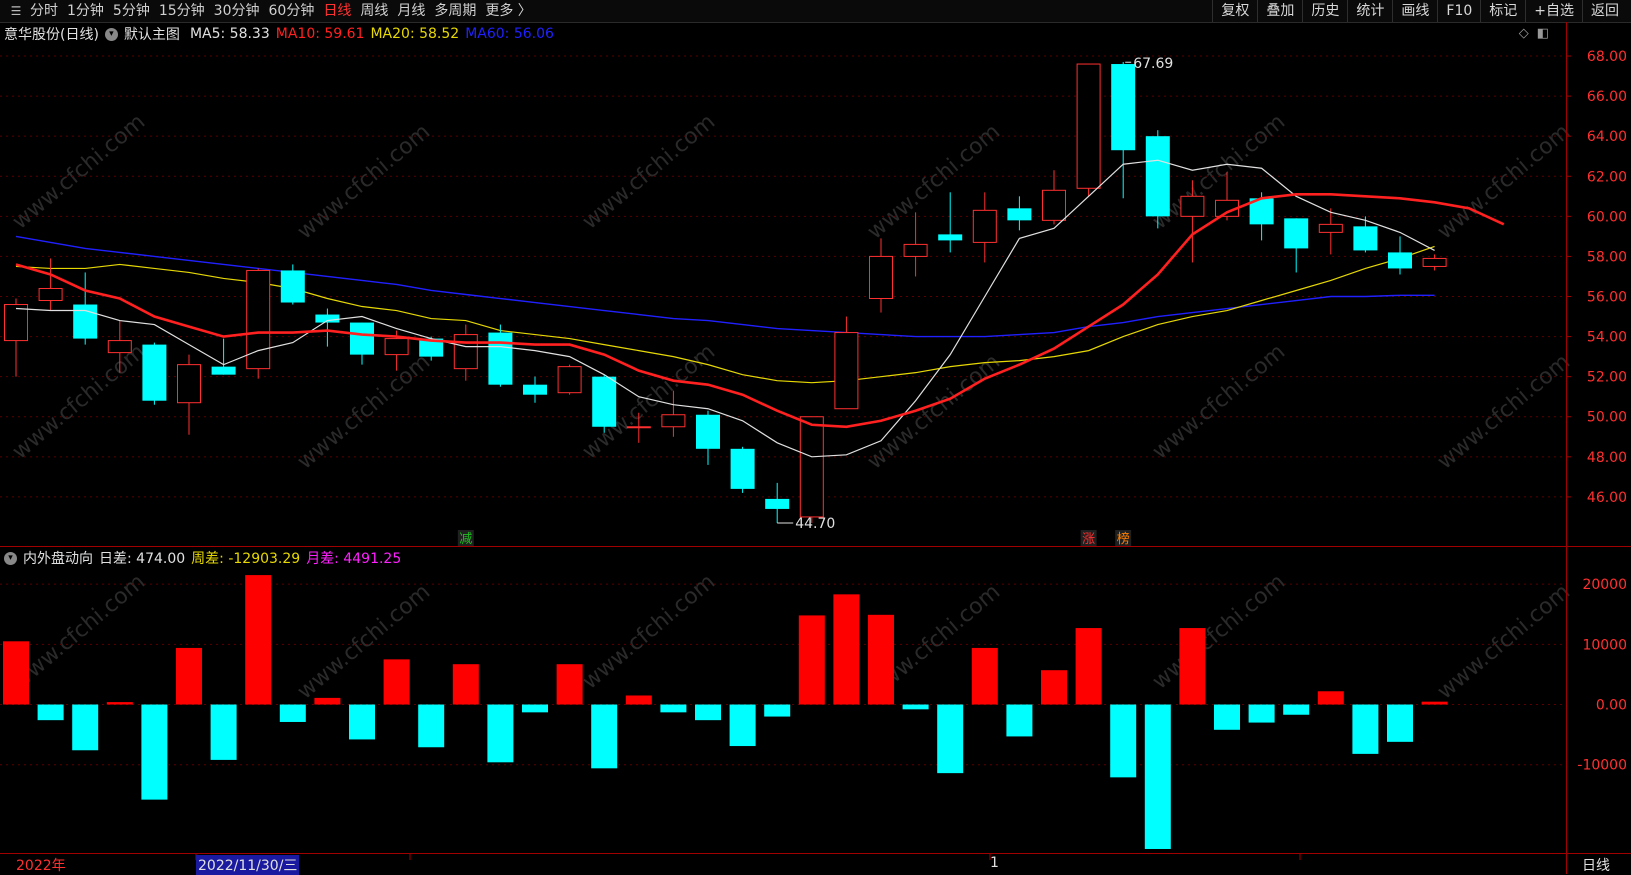  I want to click on period-label: 日线, so click(1596, 865).